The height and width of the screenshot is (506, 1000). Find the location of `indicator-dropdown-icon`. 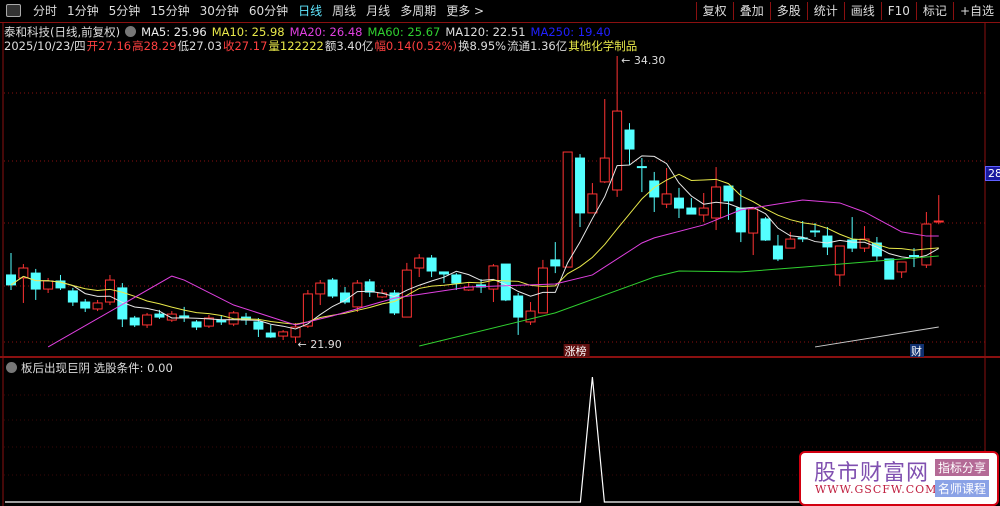

indicator-dropdown-icon is located at coordinates (11, 367).